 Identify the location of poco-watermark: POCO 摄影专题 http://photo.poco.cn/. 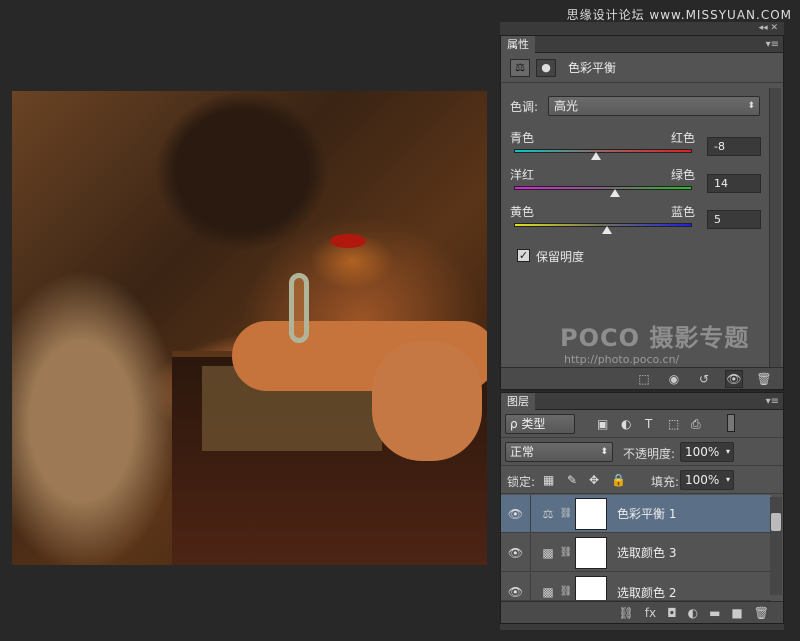
(654, 342).